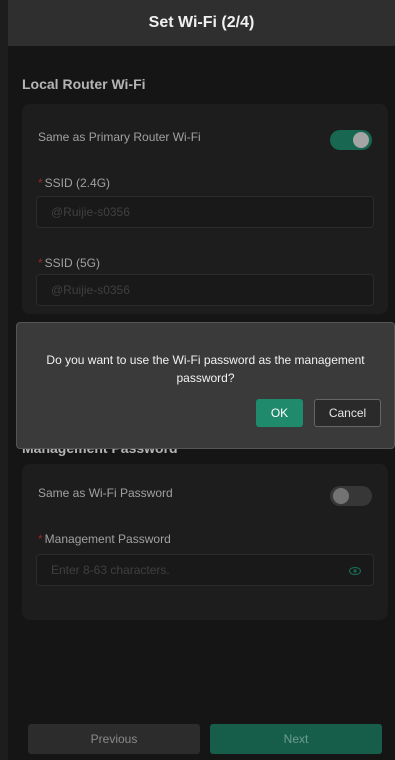  I want to click on ok-button: OK, so click(279, 413).